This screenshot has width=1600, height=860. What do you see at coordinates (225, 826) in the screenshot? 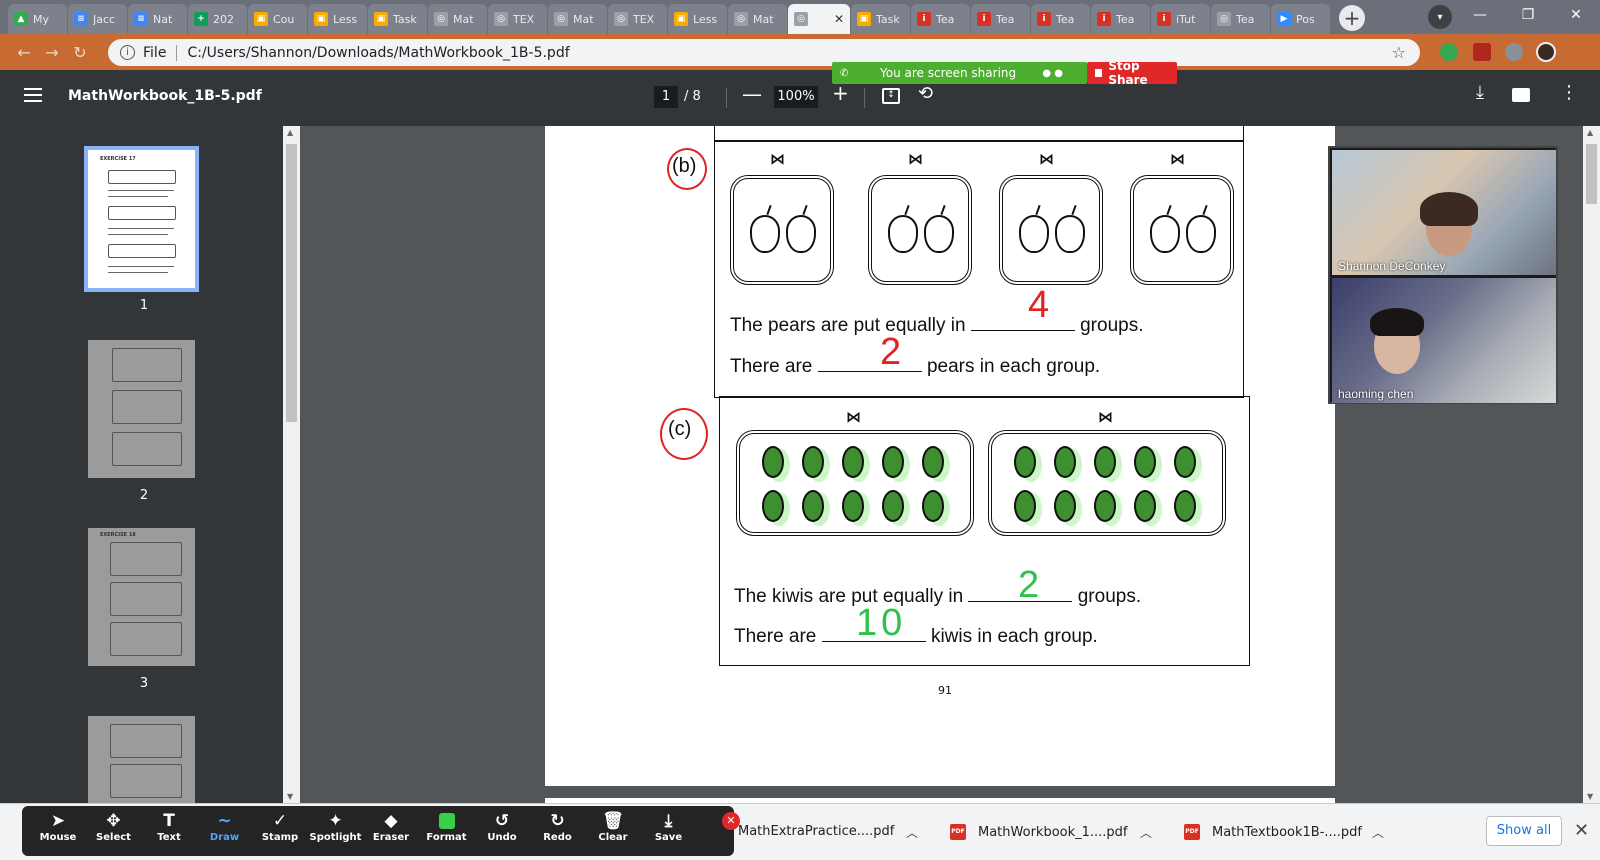
I see `annotate-draw-button: ∼ Draw` at bounding box center [225, 826].